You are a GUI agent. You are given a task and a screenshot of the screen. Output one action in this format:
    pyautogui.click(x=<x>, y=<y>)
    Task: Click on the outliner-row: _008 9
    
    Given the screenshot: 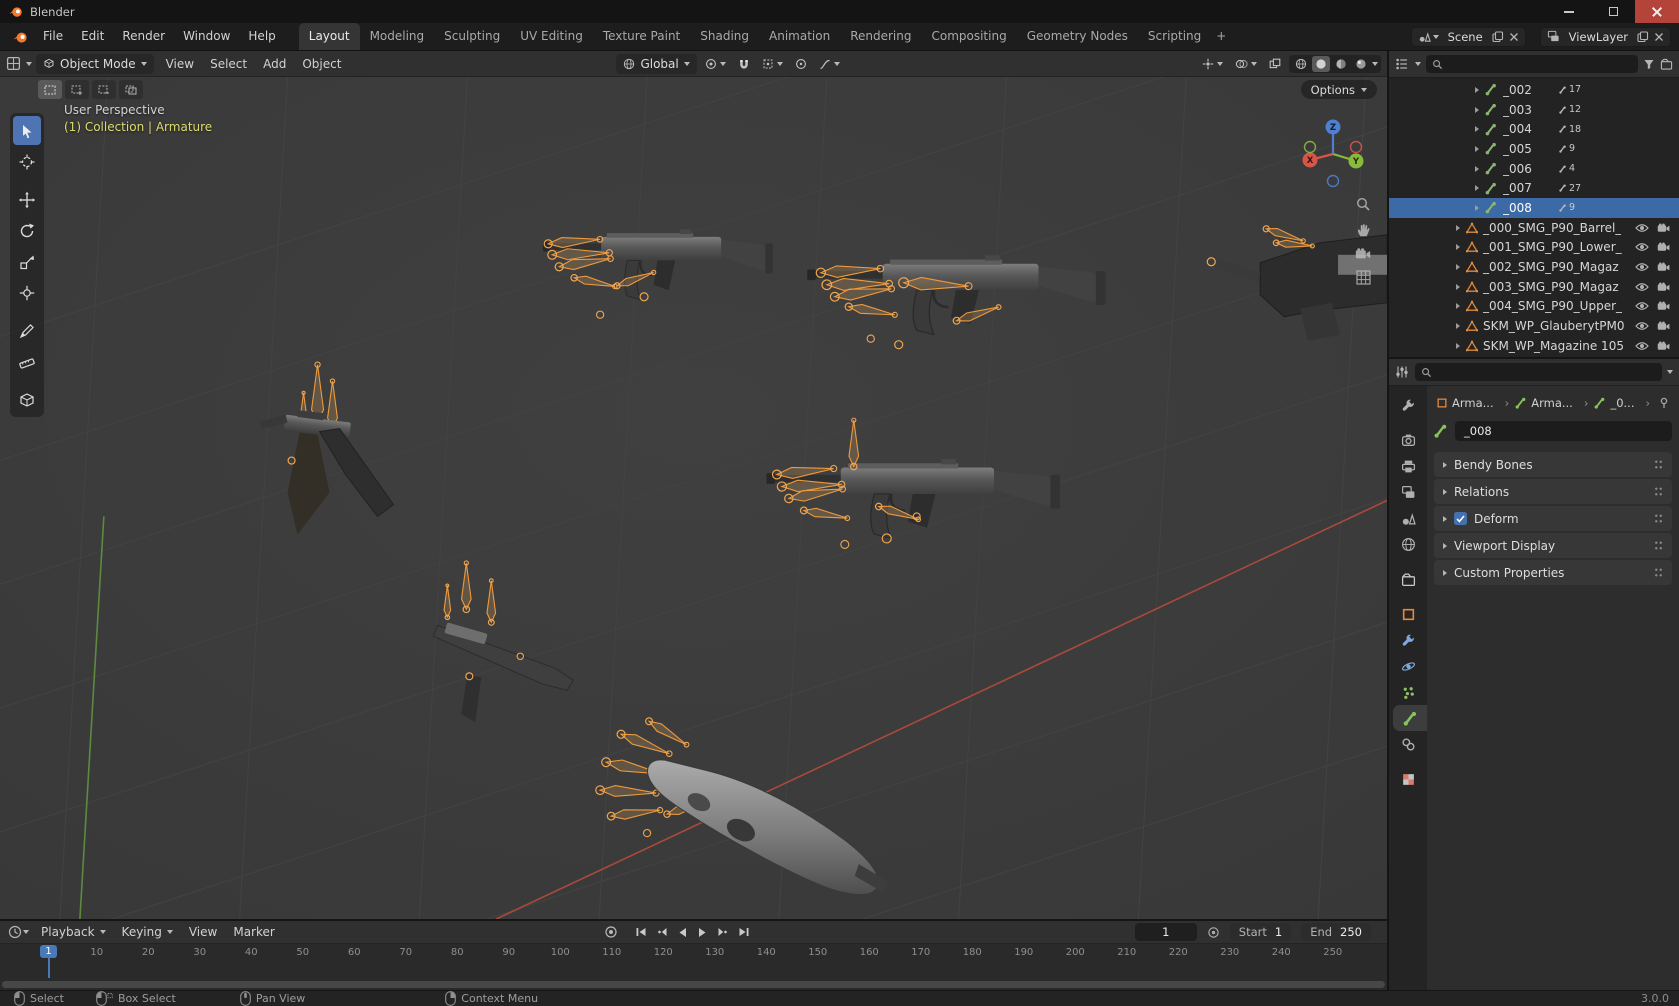 What is the action you would take?
    pyautogui.click(x=1534, y=208)
    